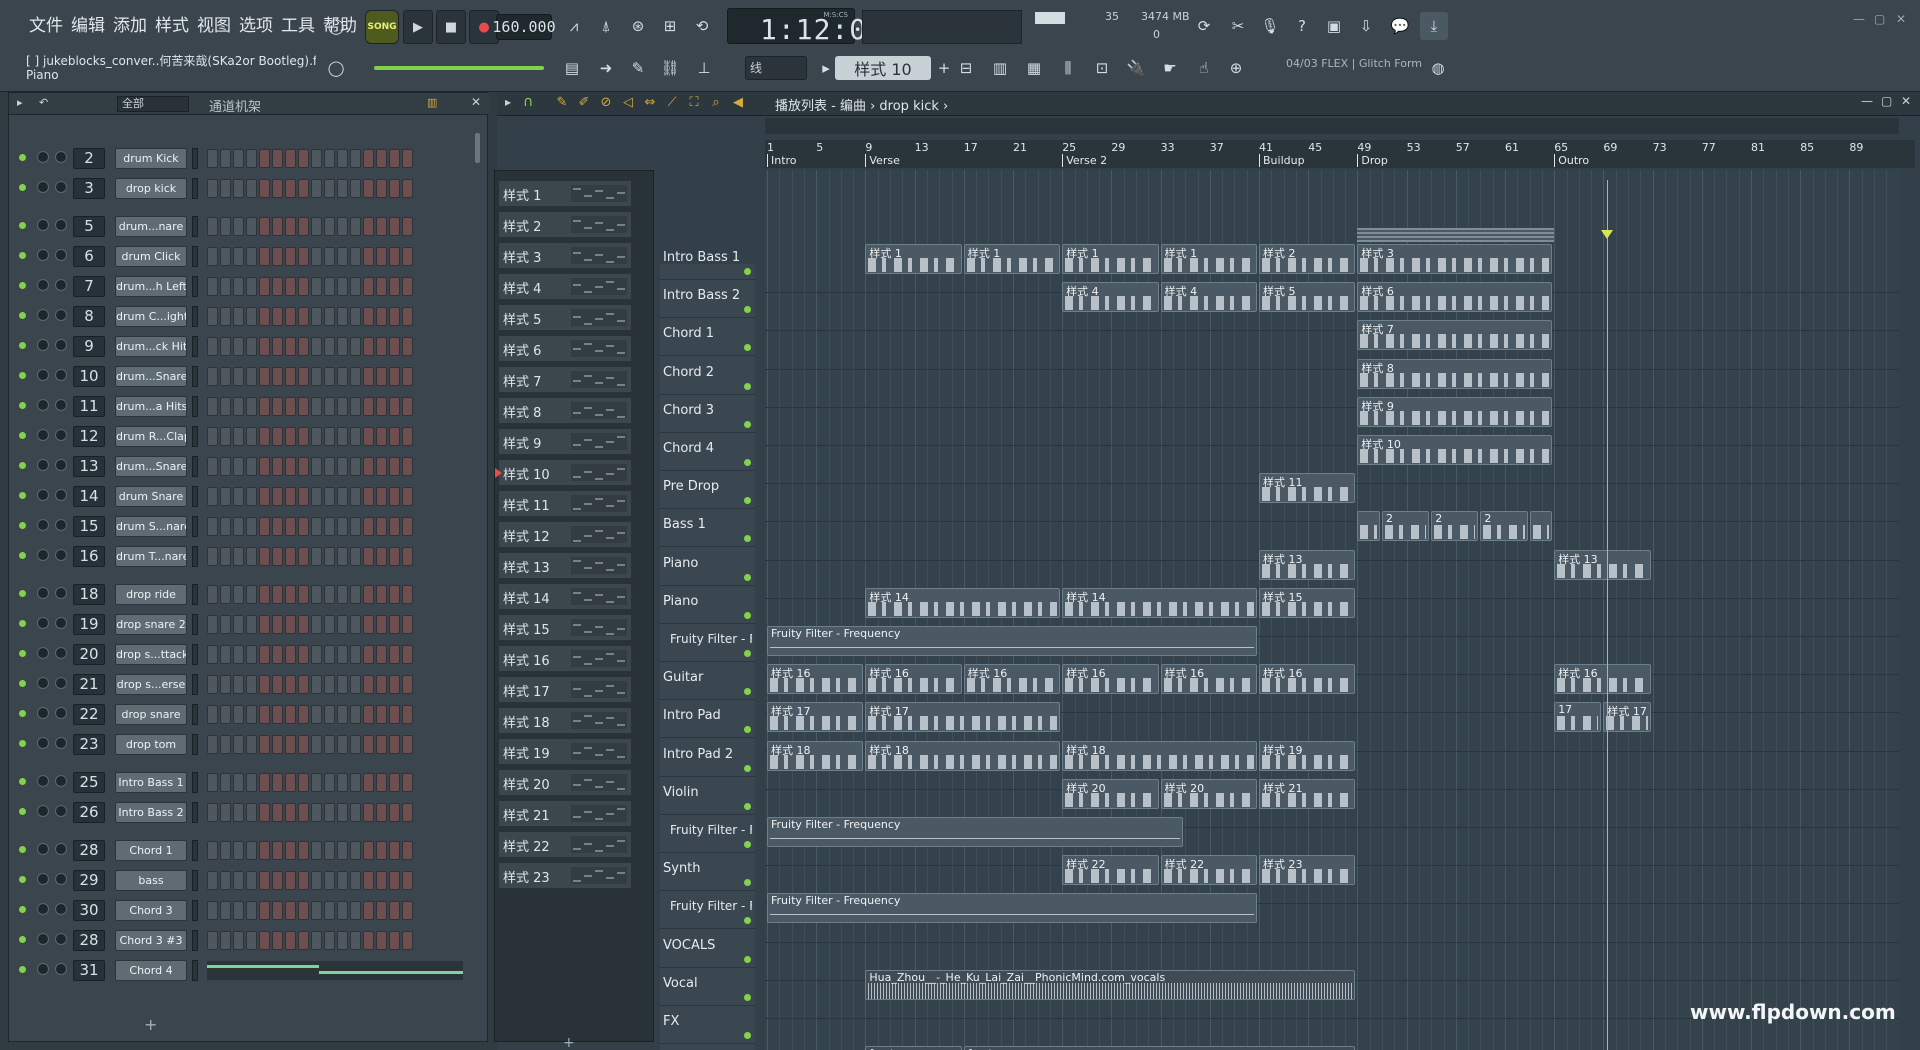 The width and height of the screenshot is (1920, 1050). What do you see at coordinates (22, 683) in the screenshot?
I see `channel-mute-led` at bounding box center [22, 683].